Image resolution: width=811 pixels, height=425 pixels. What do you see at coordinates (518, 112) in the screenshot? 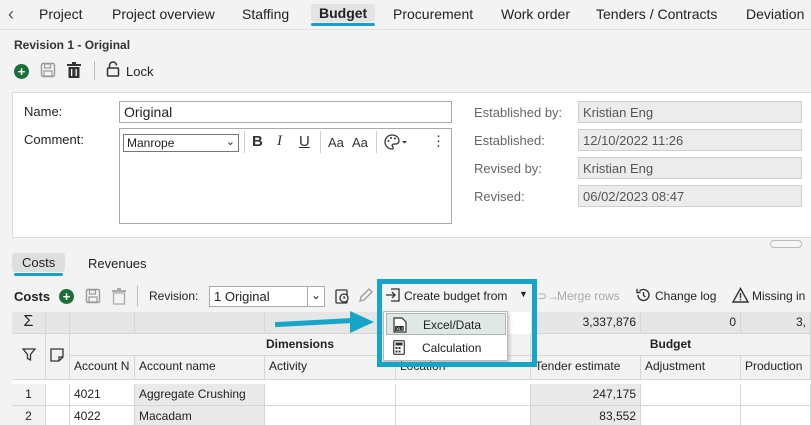
I see `established-by-label: Established by:` at bounding box center [518, 112].